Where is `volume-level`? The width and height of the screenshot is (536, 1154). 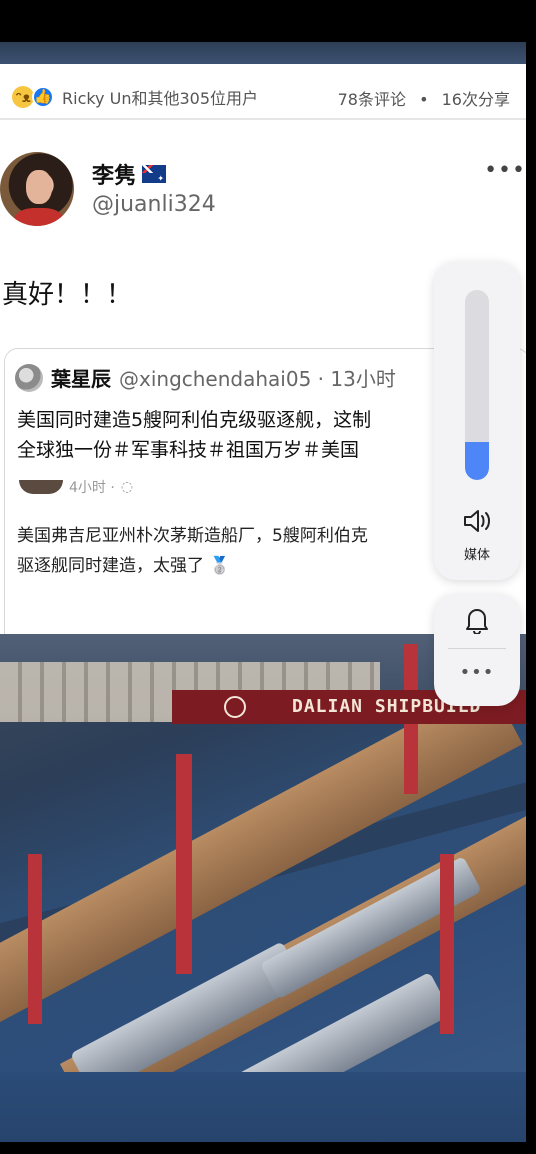 volume-level is located at coordinates (477, 461).